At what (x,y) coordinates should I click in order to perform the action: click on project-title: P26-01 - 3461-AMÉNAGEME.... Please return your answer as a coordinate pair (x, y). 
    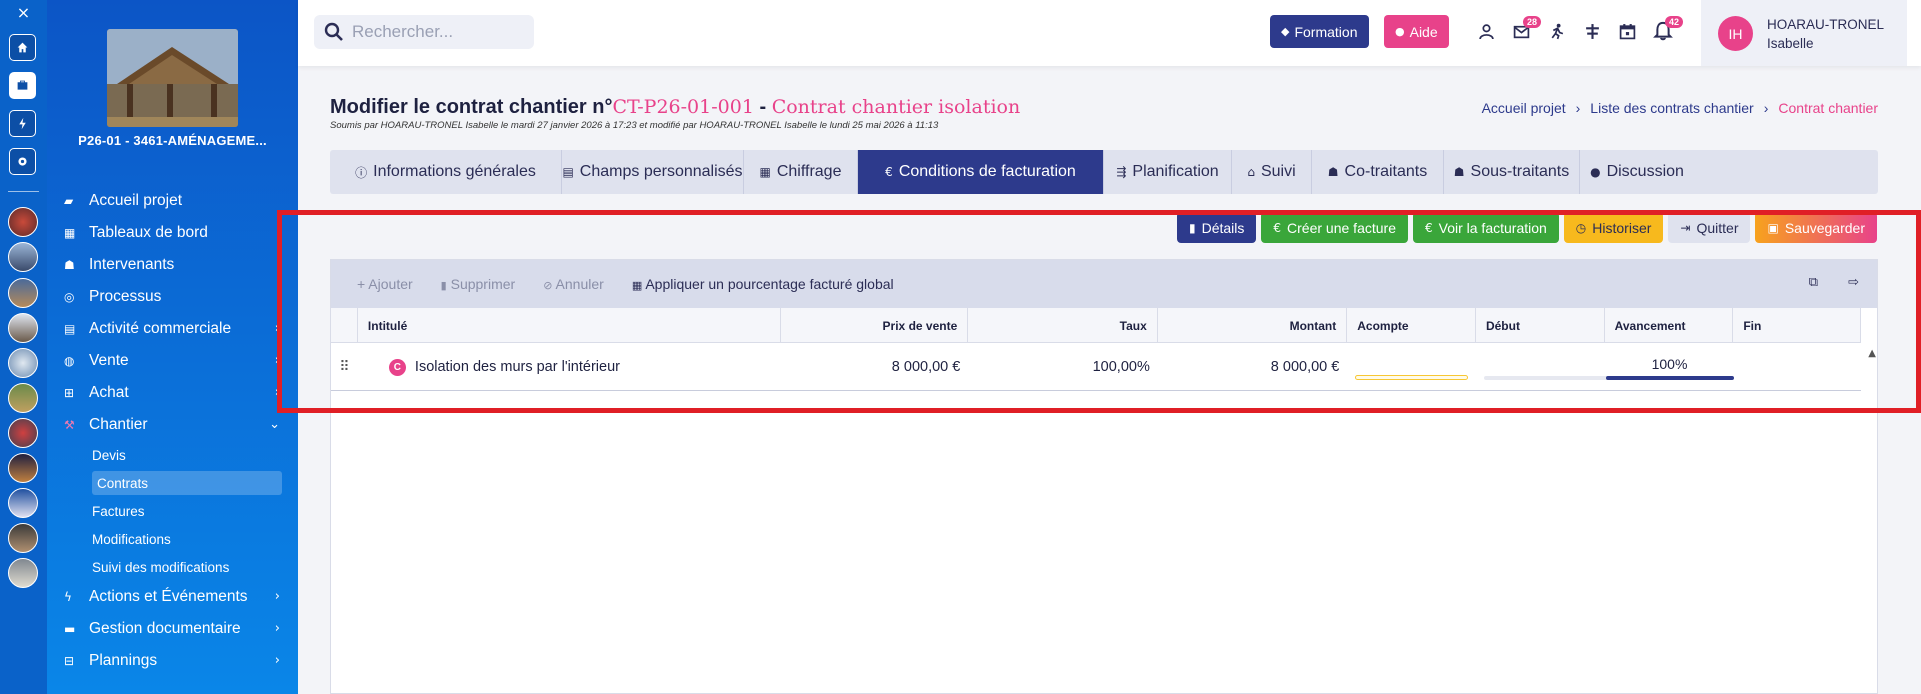
    Looking at the image, I should click on (172, 140).